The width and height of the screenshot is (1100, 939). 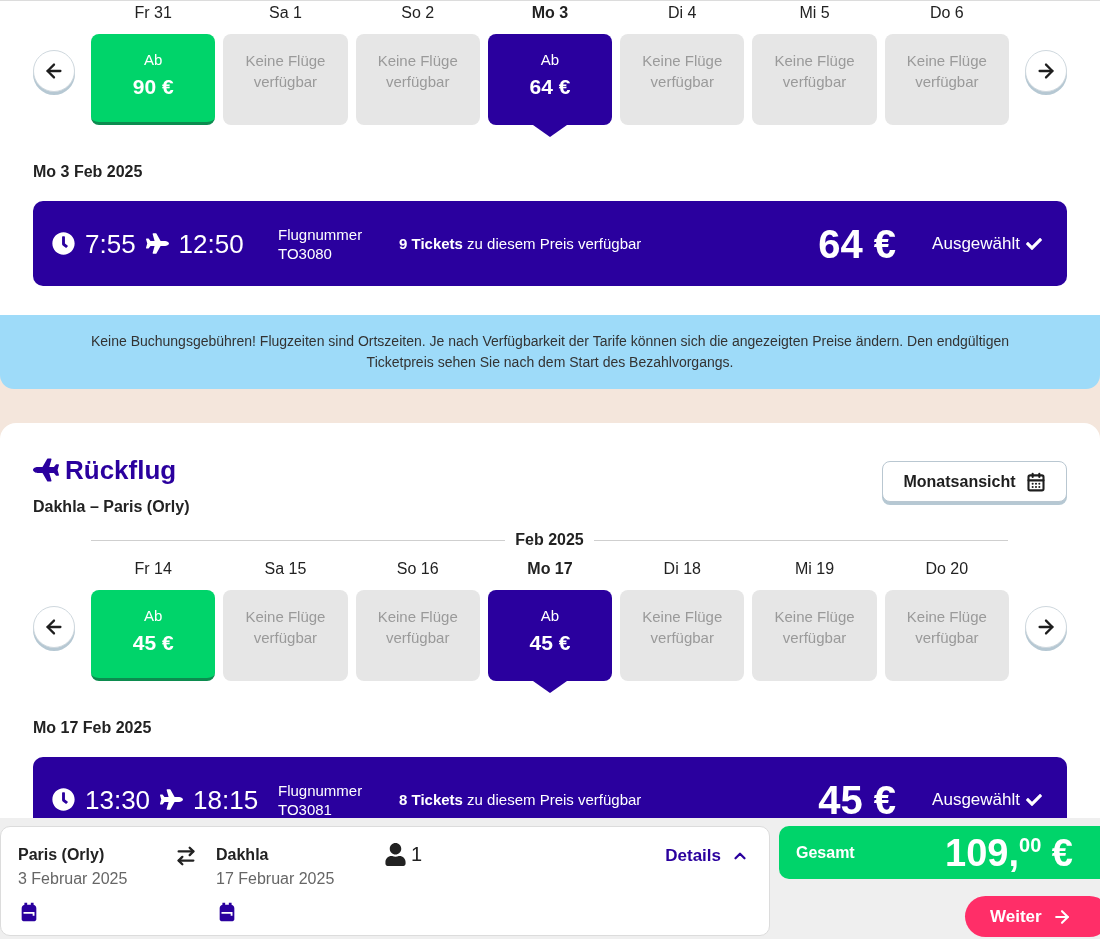 What do you see at coordinates (305, 808) in the screenshot?
I see `flight-number: TO3081` at bounding box center [305, 808].